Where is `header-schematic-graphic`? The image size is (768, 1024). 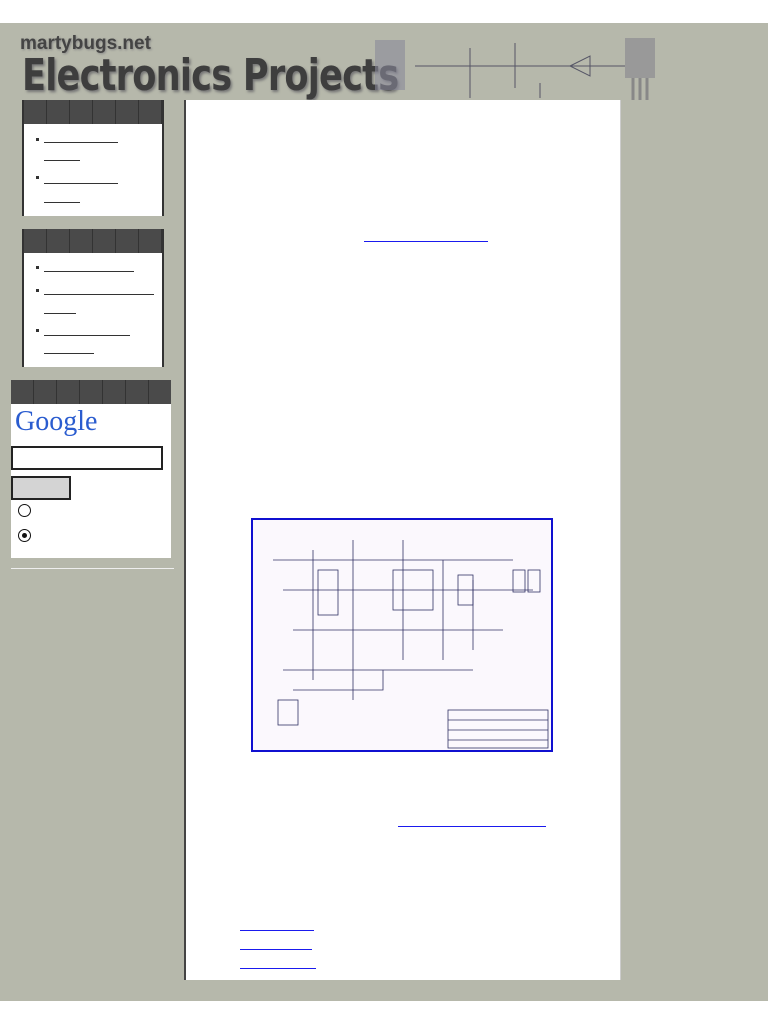
header-schematic-graphic is located at coordinates (515, 69).